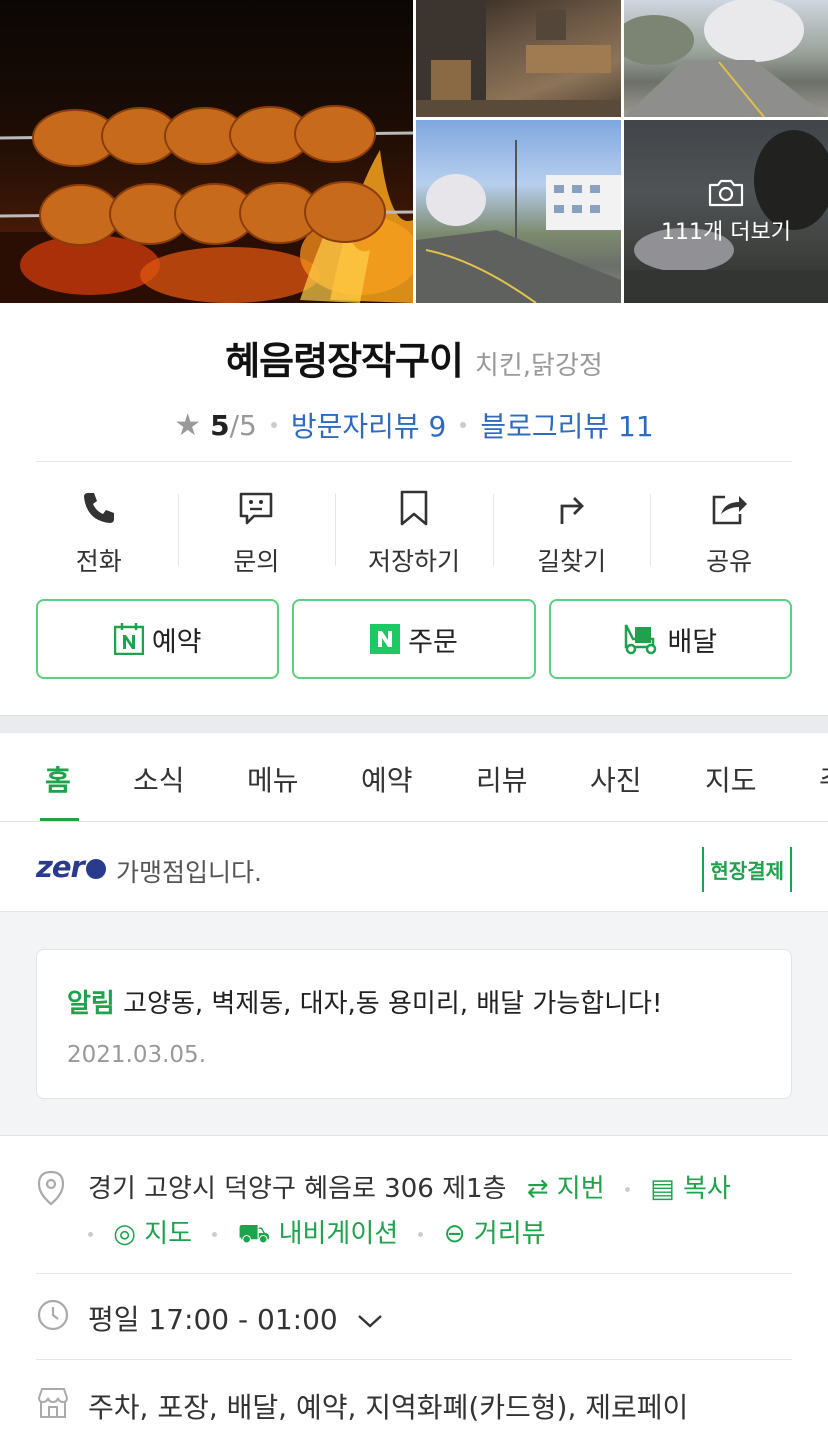 This screenshot has height=1434, width=828. Describe the element at coordinates (53, 1403) in the screenshot. I see `store-icon` at that location.